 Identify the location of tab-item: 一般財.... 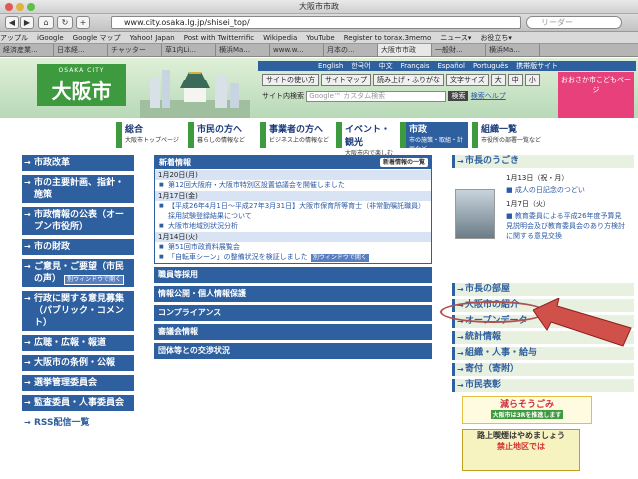
(459, 50).